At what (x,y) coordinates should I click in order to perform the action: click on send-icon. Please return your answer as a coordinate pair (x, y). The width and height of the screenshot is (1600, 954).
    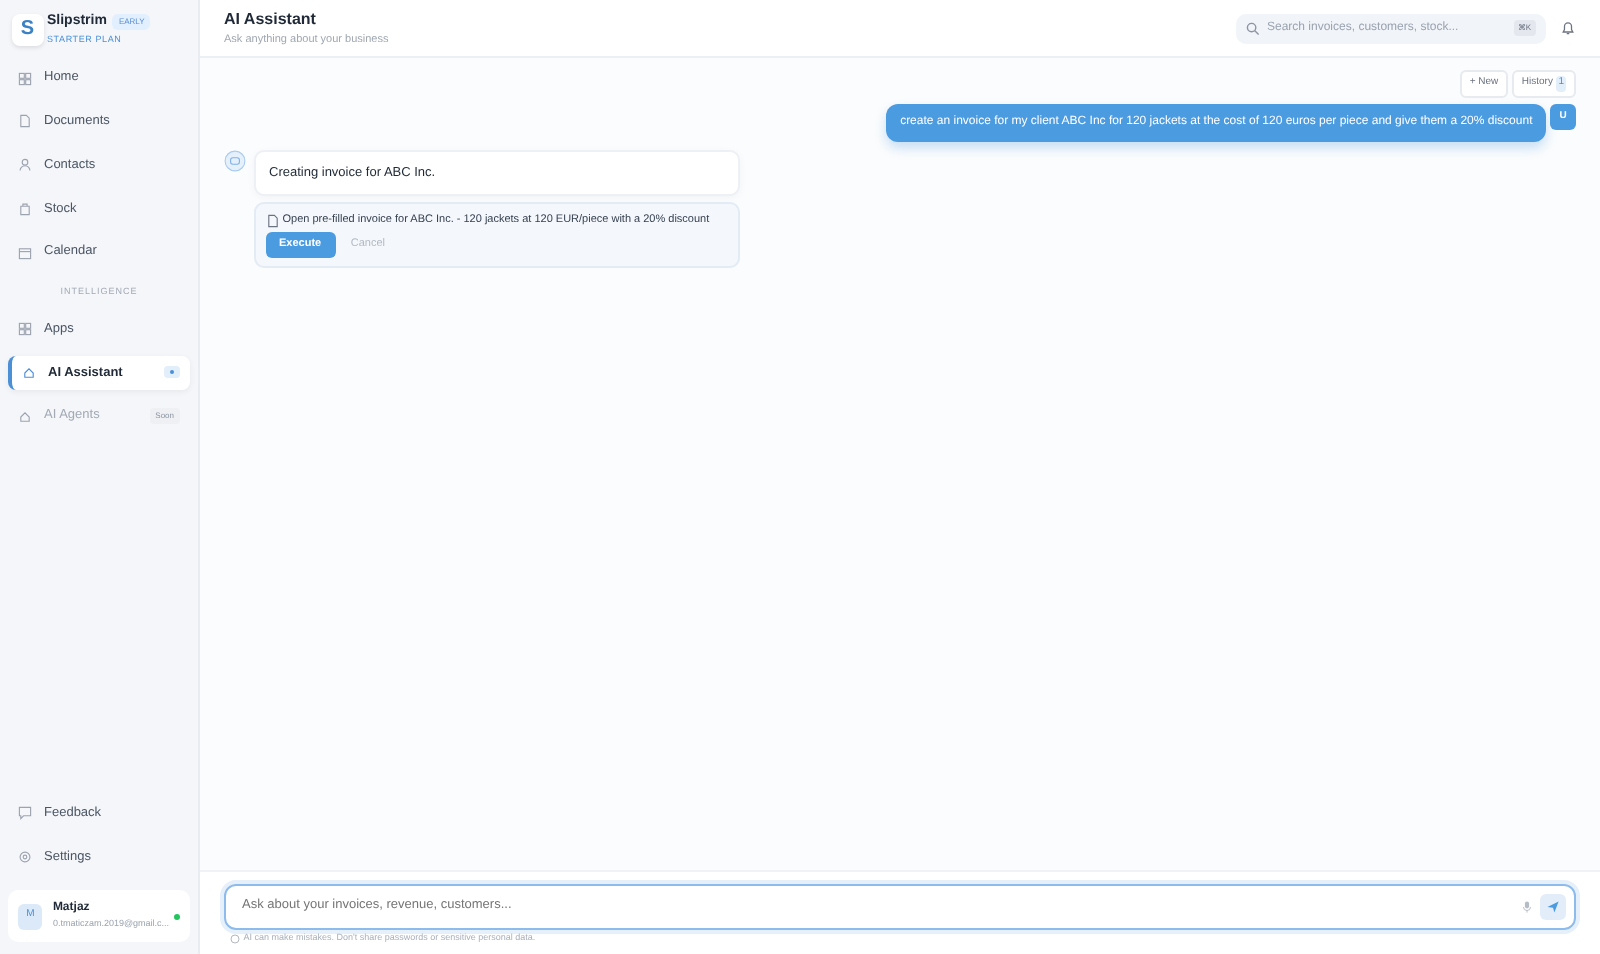
    Looking at the image, I should click on (1553, 906).